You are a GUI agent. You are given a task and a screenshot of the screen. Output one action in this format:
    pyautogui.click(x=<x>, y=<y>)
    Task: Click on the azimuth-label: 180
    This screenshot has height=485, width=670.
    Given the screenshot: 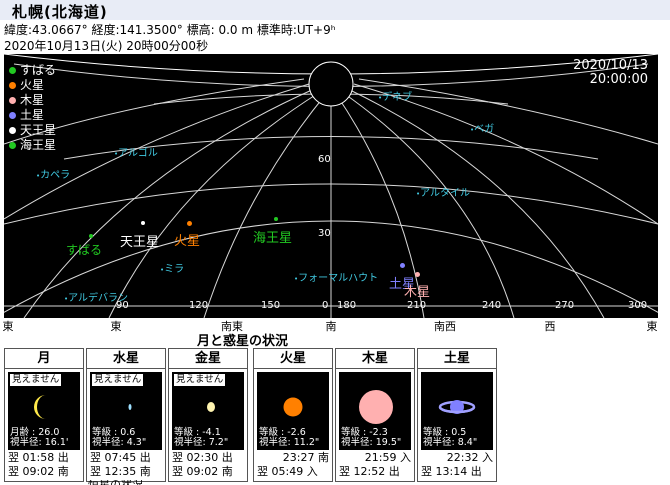 What is the action you would take?
    pyautogui.click(x=347, y=305)
    